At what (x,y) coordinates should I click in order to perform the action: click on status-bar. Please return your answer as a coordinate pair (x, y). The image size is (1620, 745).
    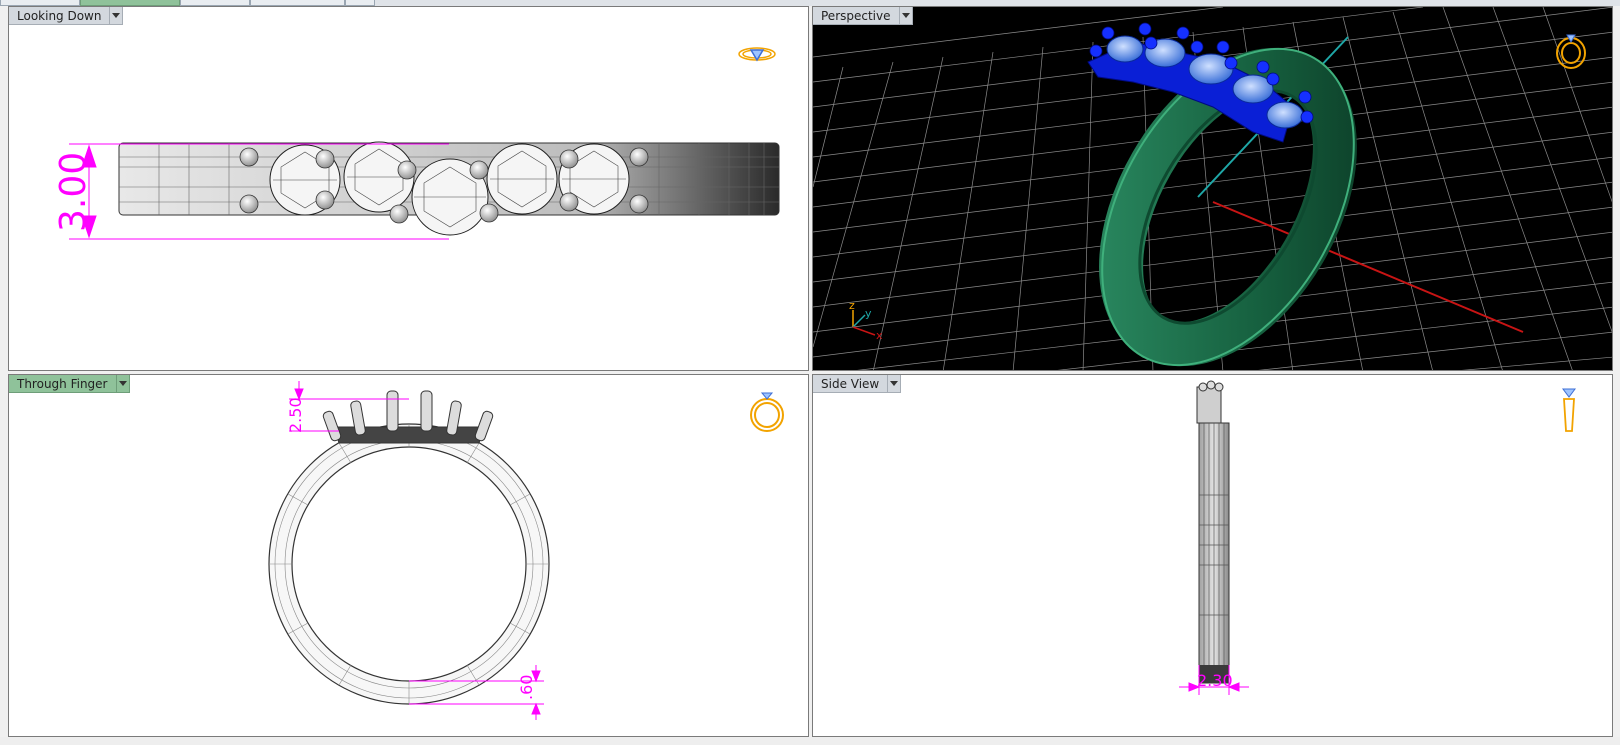
    Looking at the image, I should click on (810, 741).